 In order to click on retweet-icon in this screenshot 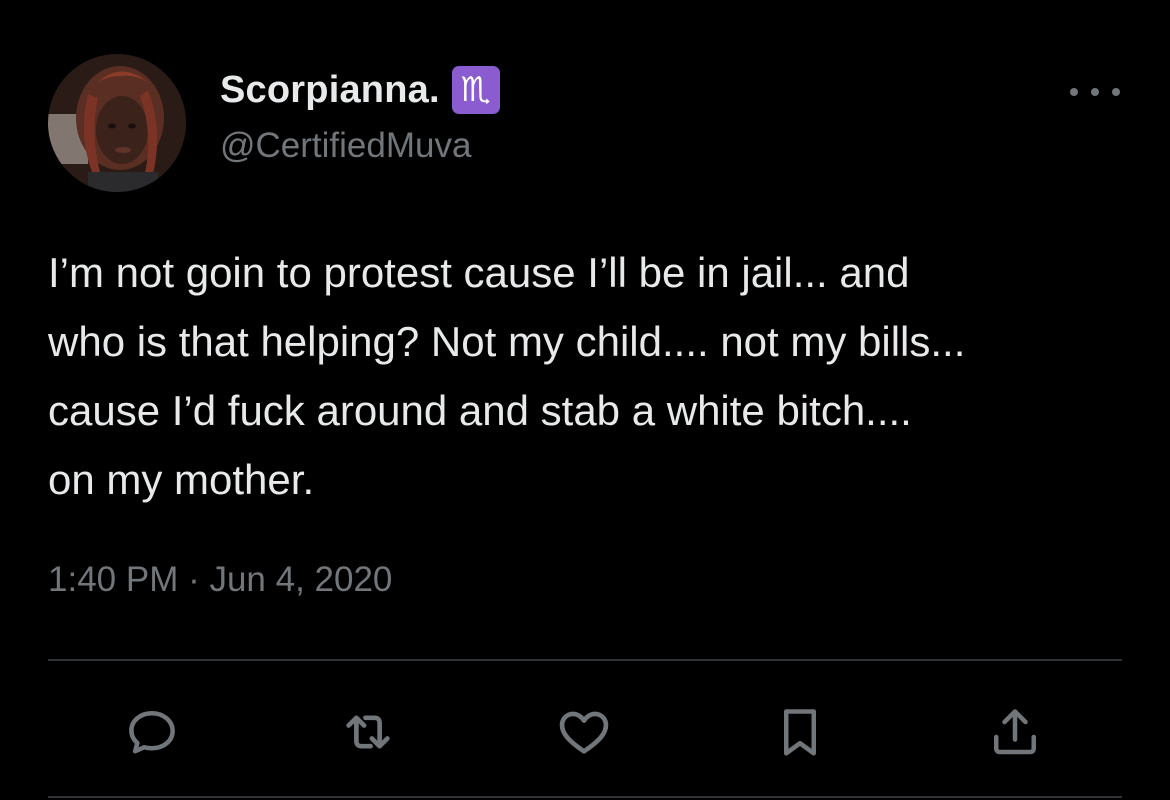, I will do `click(368, 732)`.